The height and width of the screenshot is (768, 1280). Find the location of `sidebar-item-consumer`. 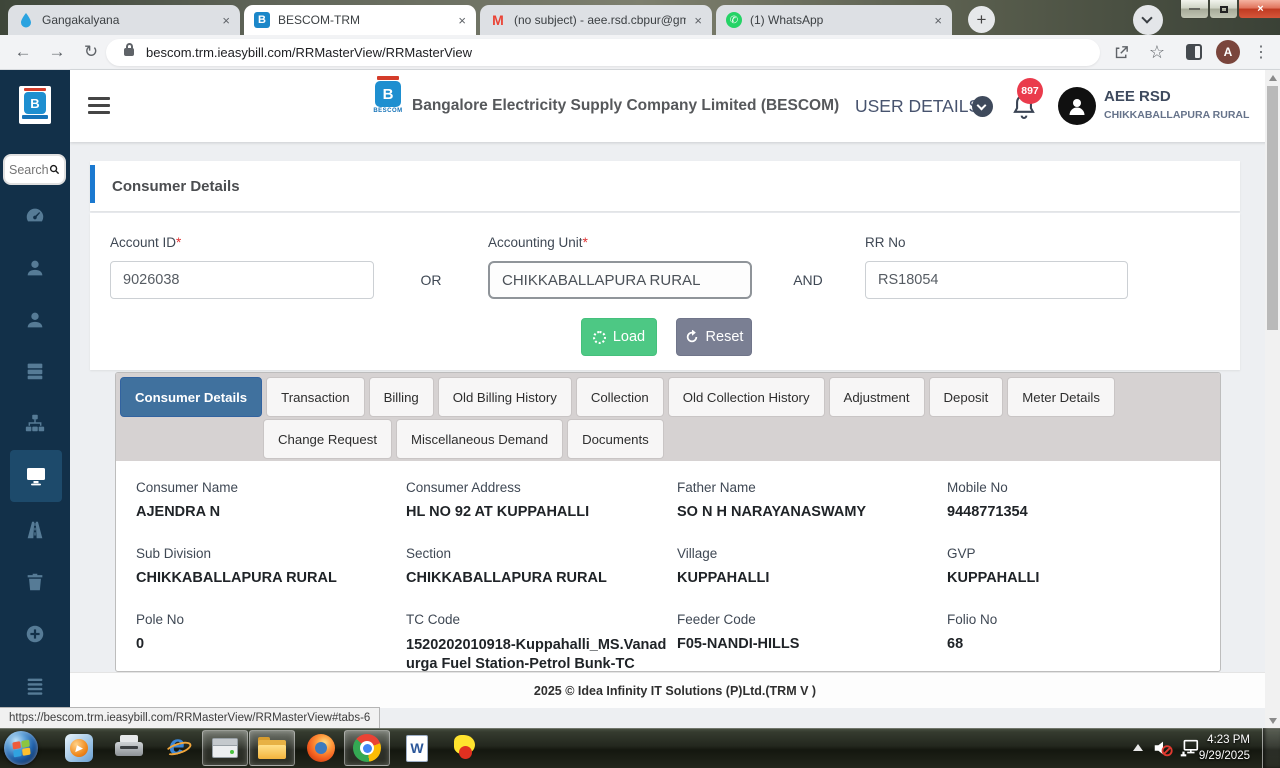

sidebar-item-consumer is located at coordinates (35, 268).